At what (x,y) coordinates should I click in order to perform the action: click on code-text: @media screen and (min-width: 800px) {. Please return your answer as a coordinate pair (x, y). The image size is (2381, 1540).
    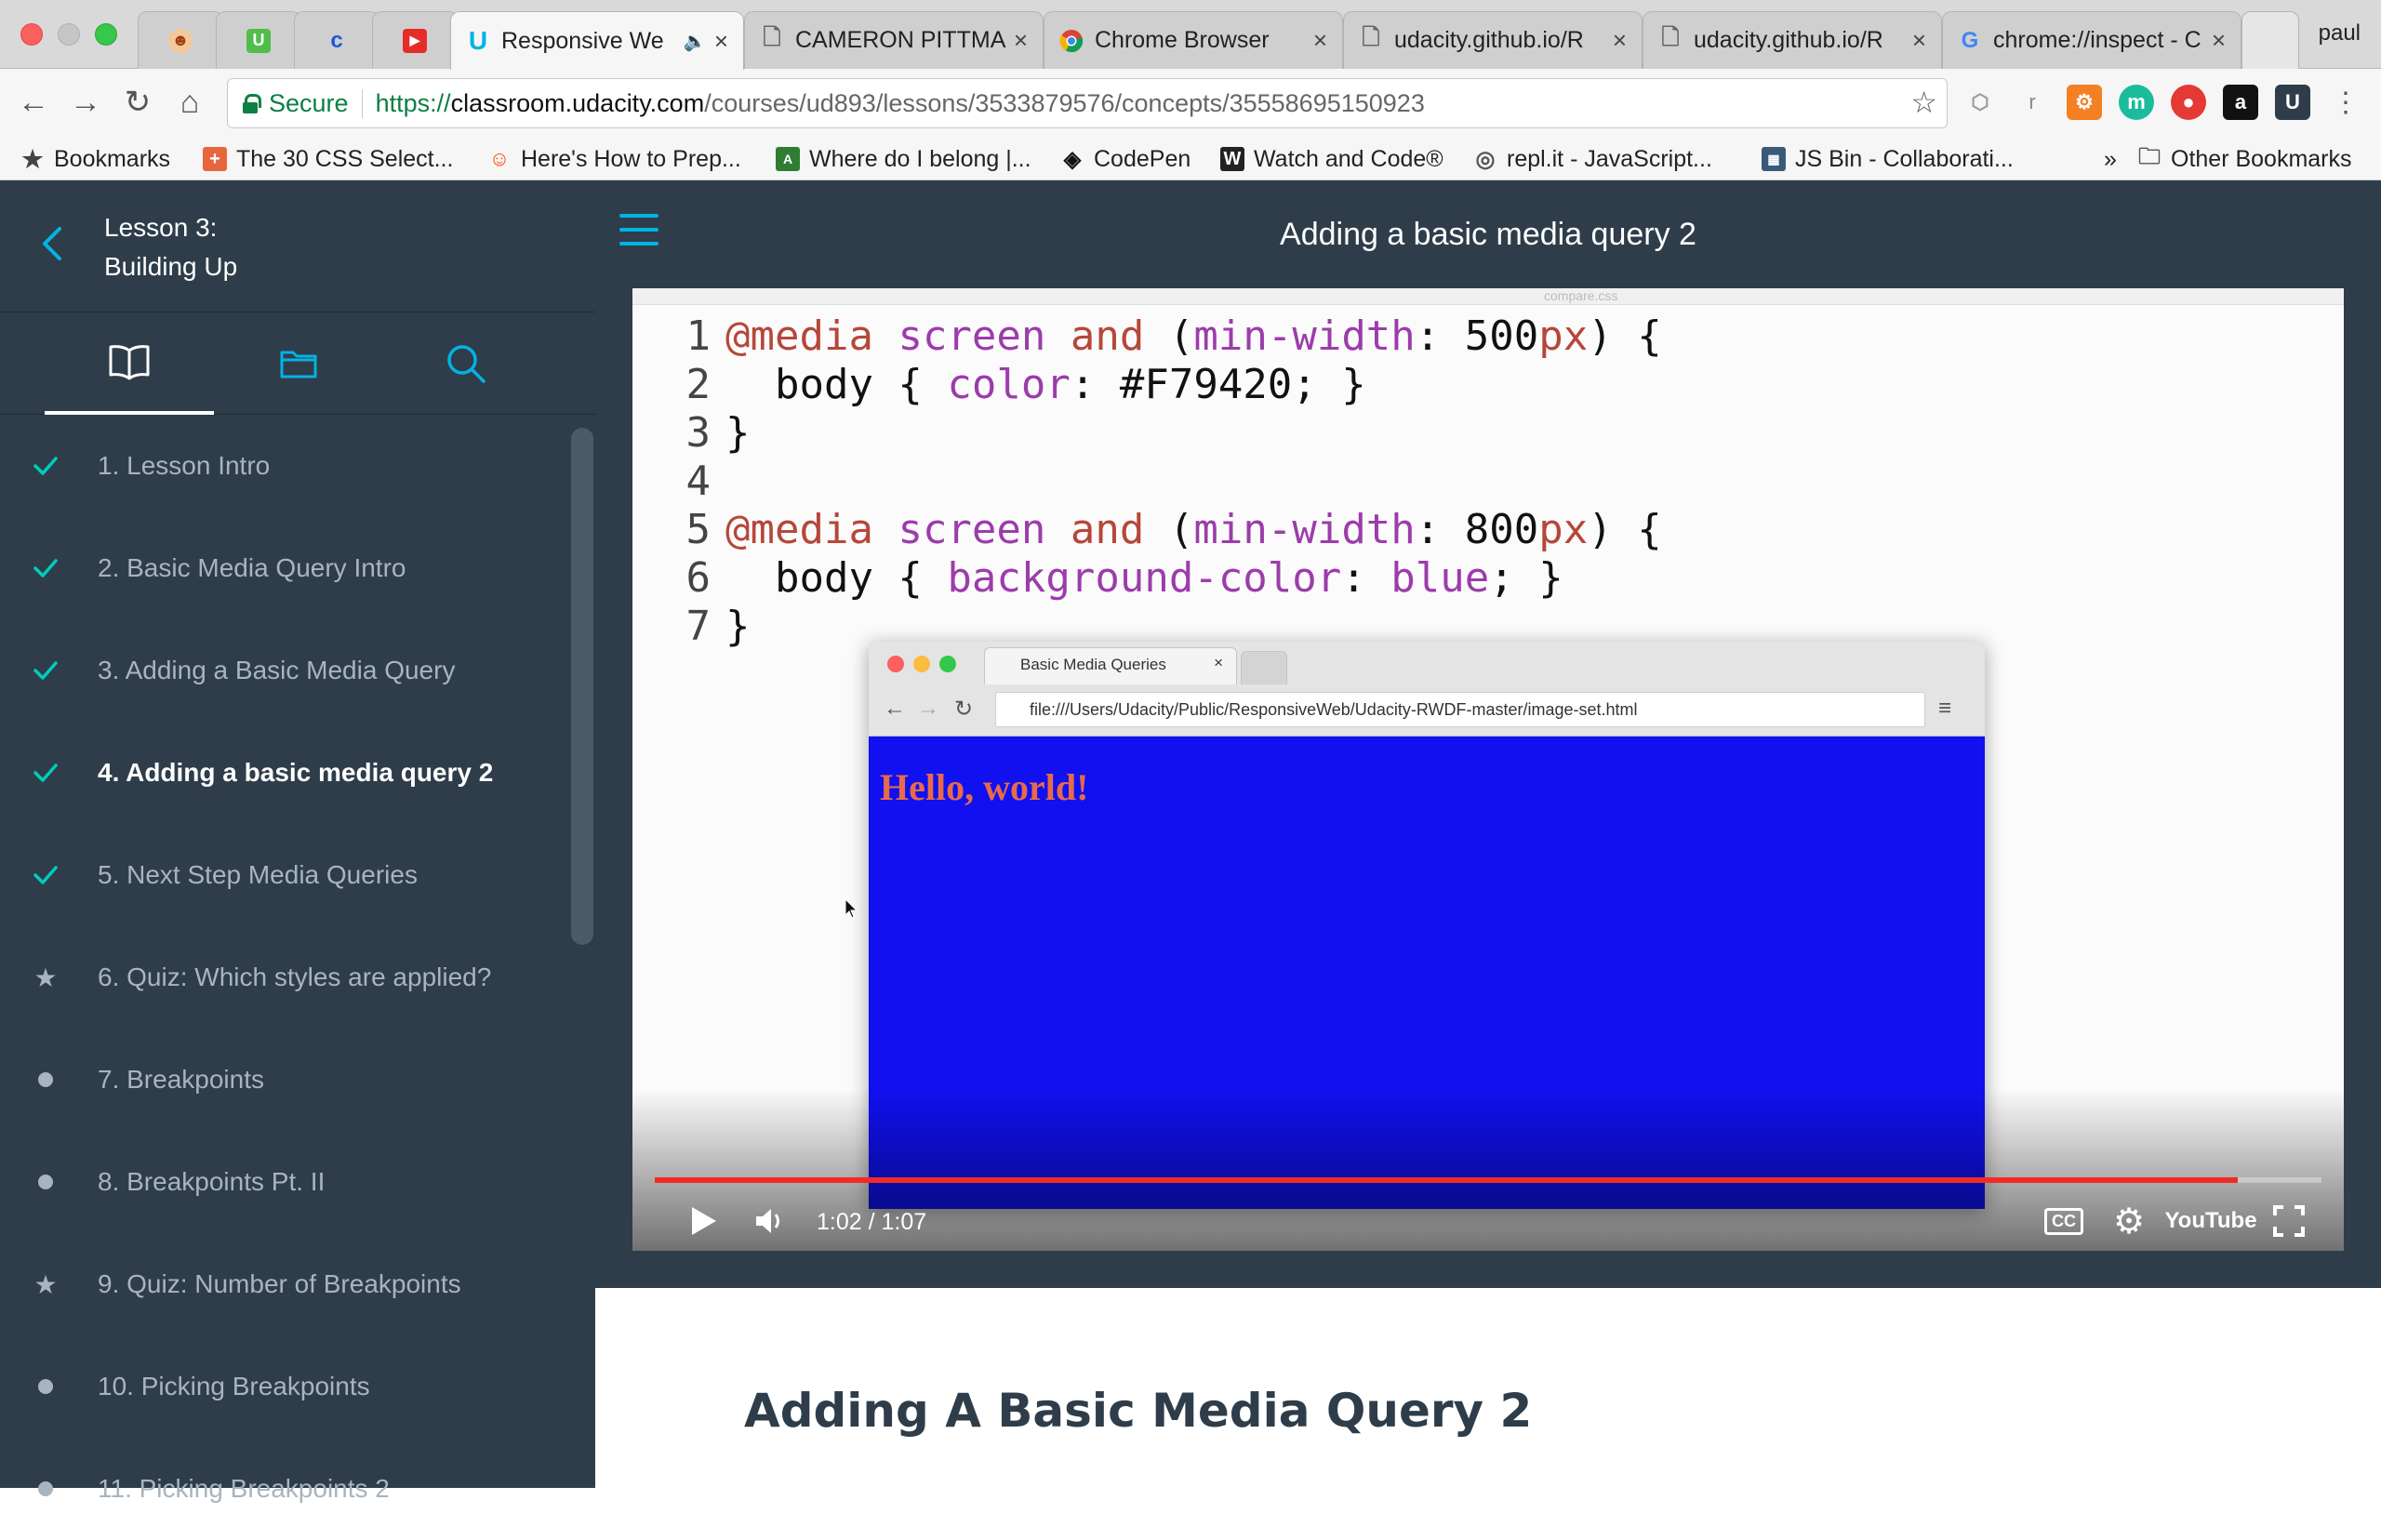
    Looking at the image, I should click on (1193, 529).